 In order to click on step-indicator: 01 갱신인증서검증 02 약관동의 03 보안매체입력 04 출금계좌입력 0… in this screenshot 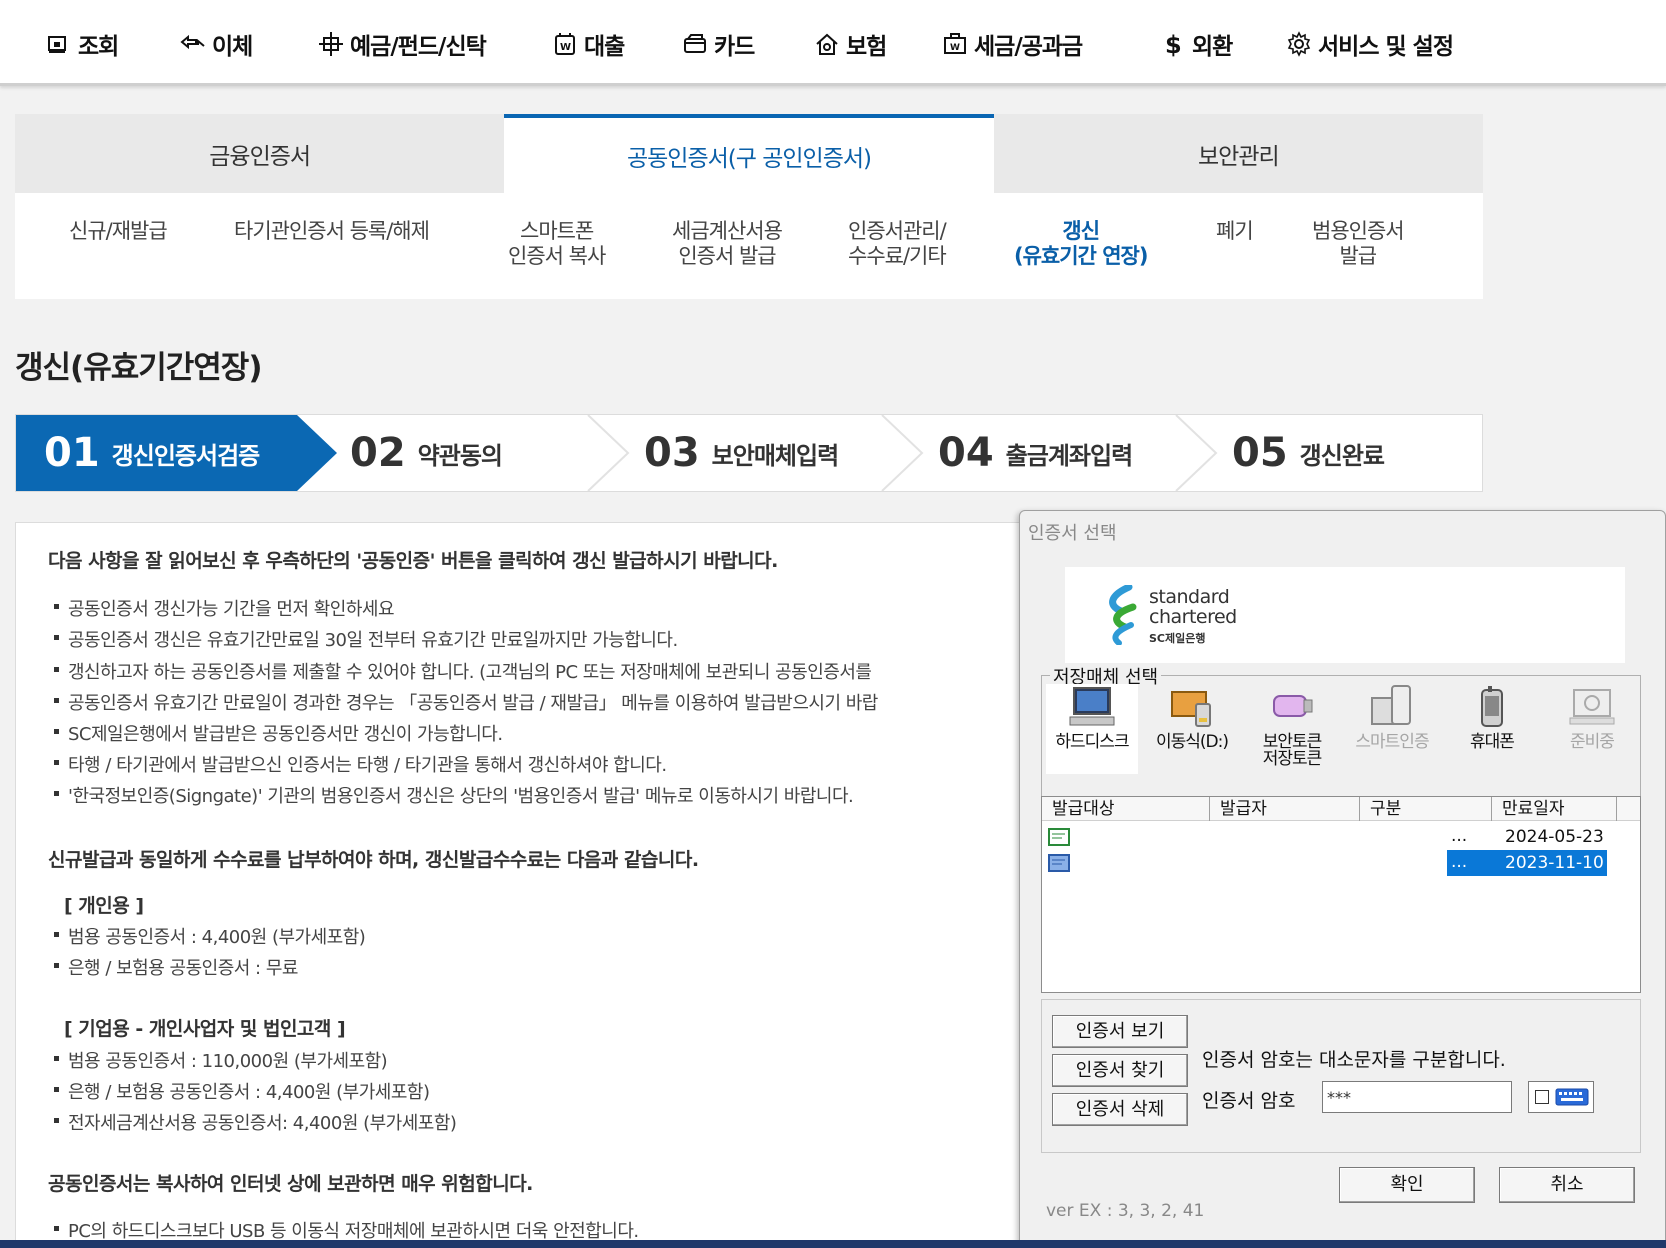, I will do `click(749, 453)`.